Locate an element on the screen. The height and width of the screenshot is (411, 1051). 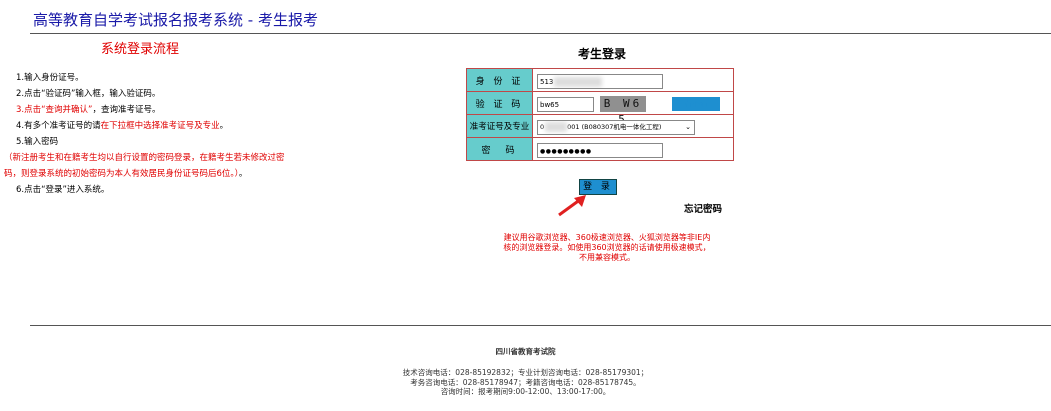
major-select: 0 001 (B080307机电一体化工程) ⌄ is located at coordinates (616, 127).